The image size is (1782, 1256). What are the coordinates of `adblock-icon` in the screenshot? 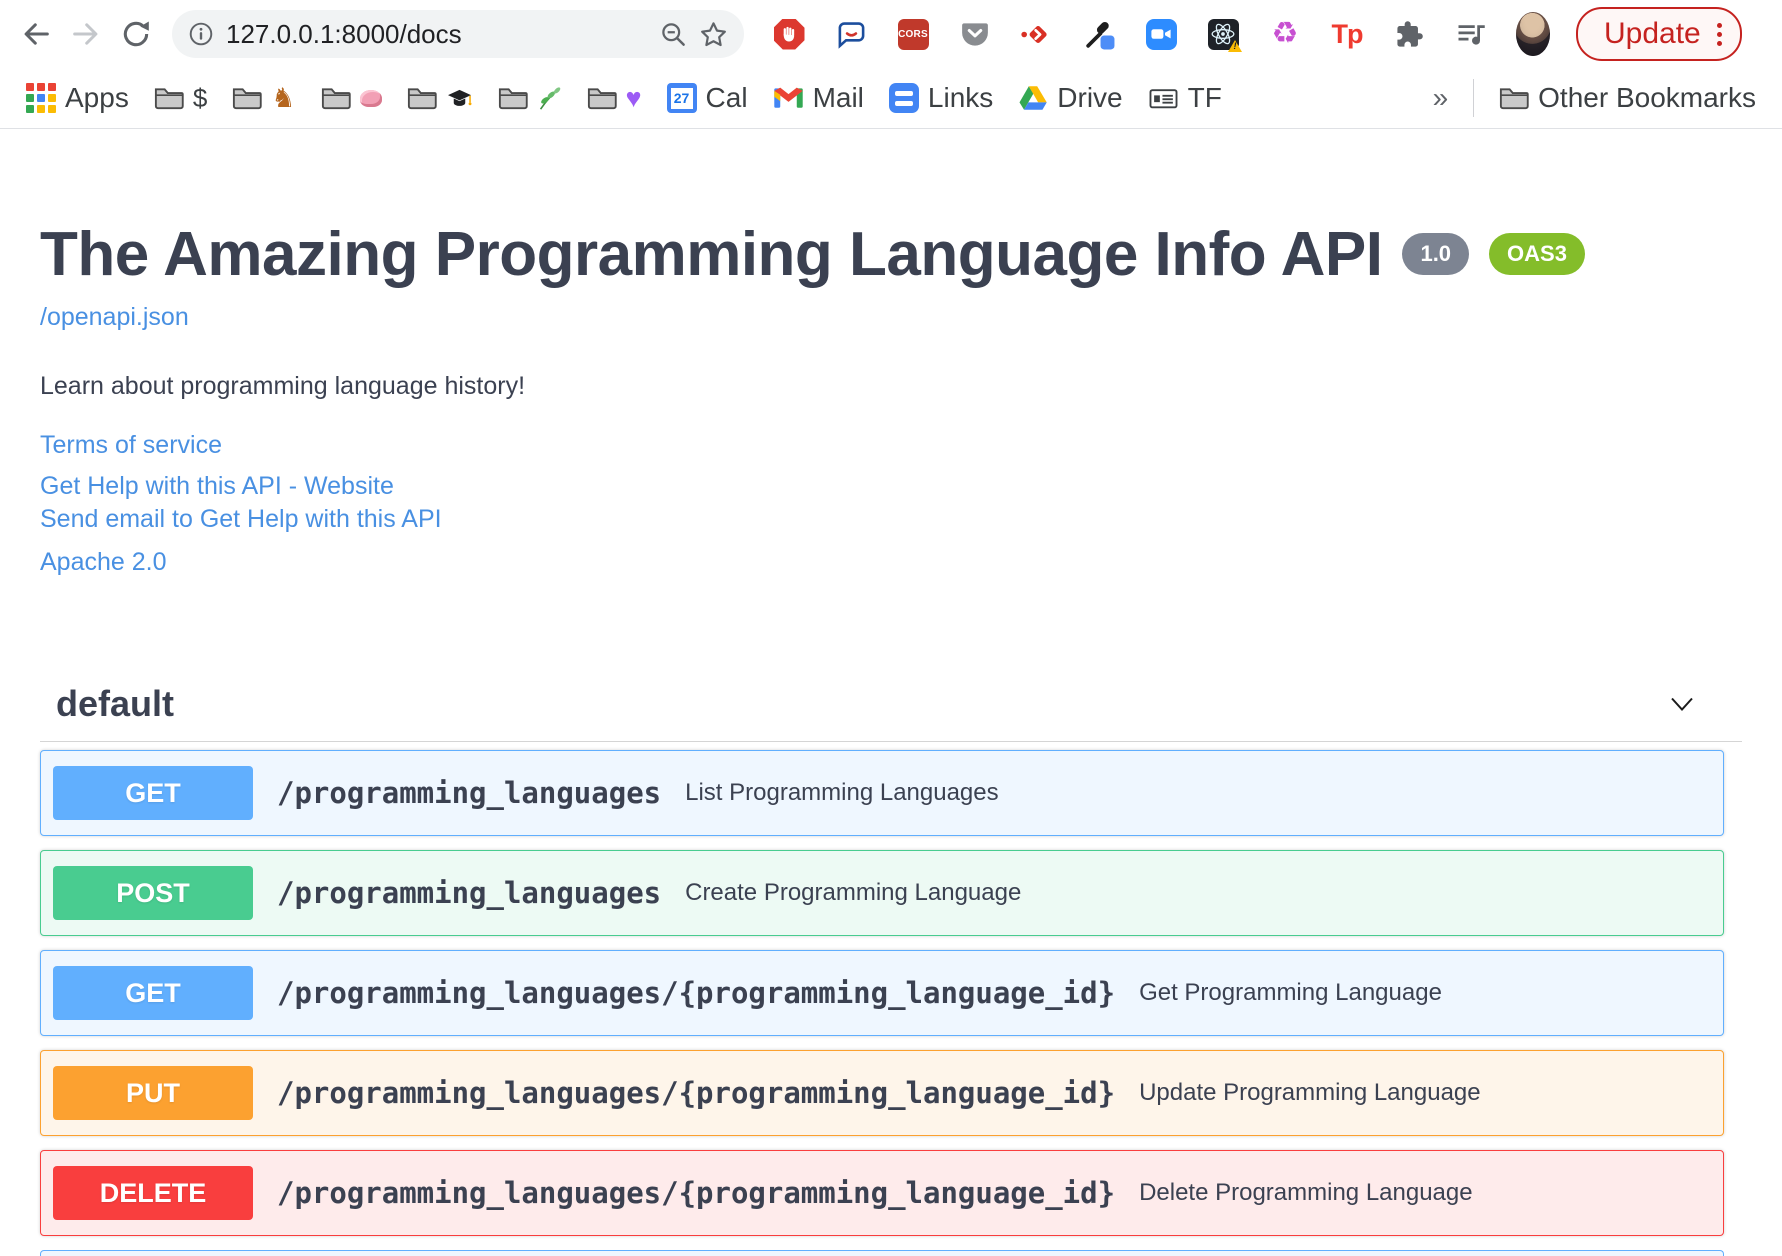 It's located at (789, 34).